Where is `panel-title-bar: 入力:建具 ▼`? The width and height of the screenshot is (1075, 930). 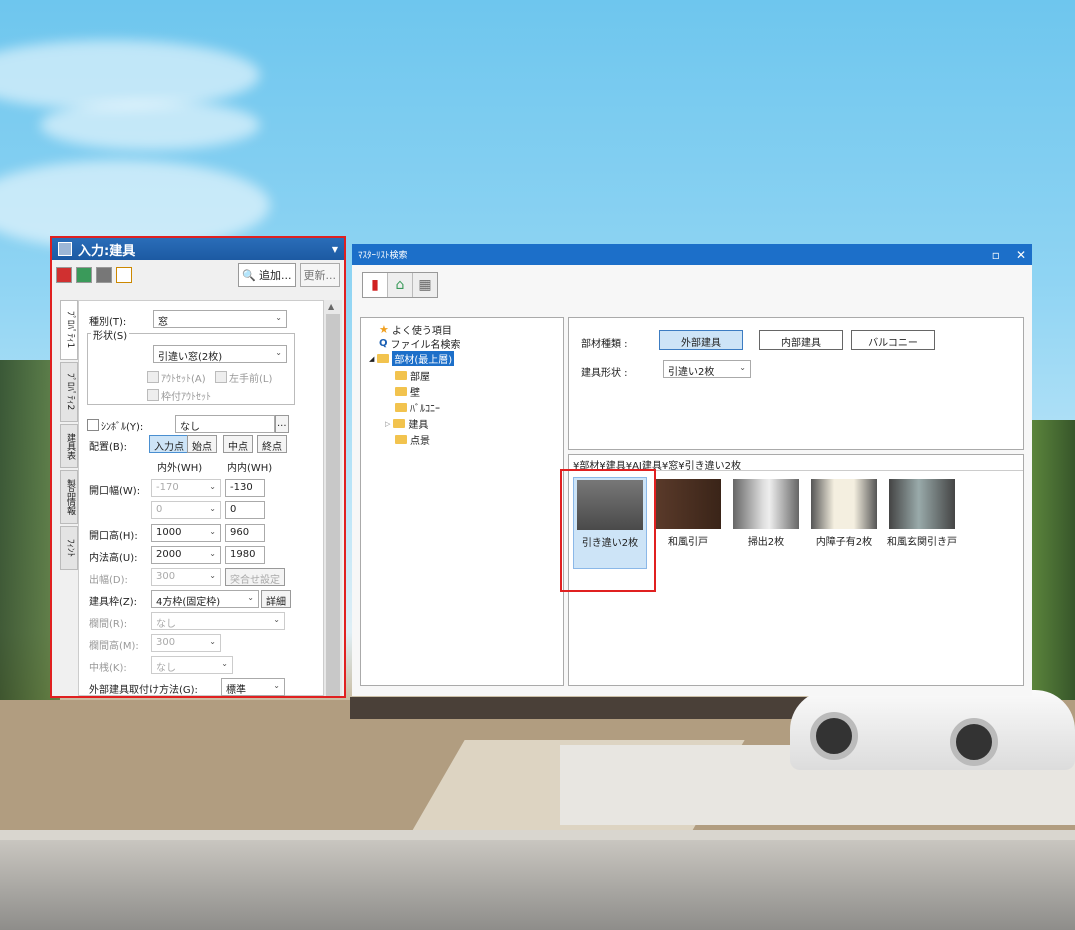 panel-title-bar: 入力:建具 ▼ is located at coordinates (198, 249).